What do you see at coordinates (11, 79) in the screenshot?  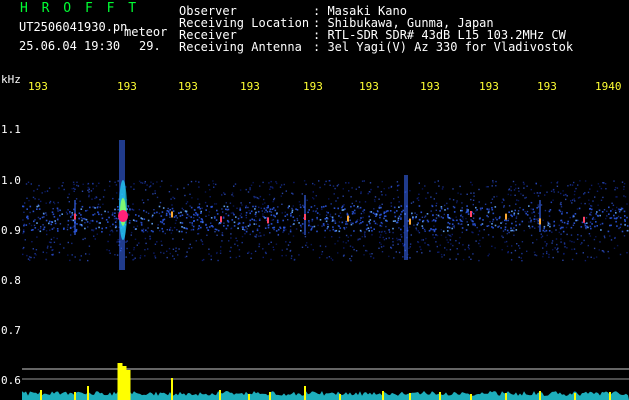 I see `y-unit-label: kHz` at bounding box center [11, 79].